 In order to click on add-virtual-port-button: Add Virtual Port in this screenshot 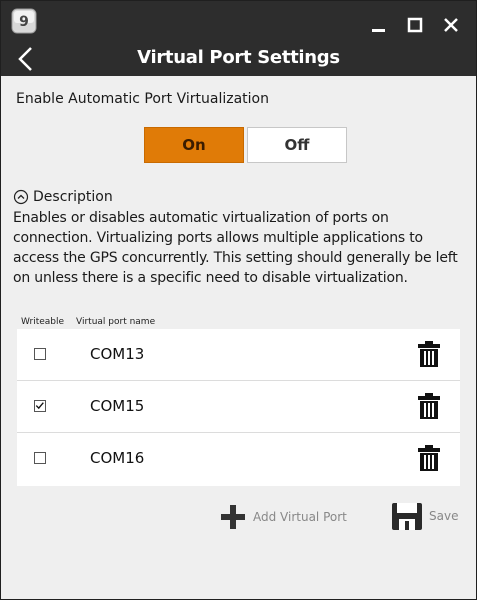, I will do `click(284, 517)`.